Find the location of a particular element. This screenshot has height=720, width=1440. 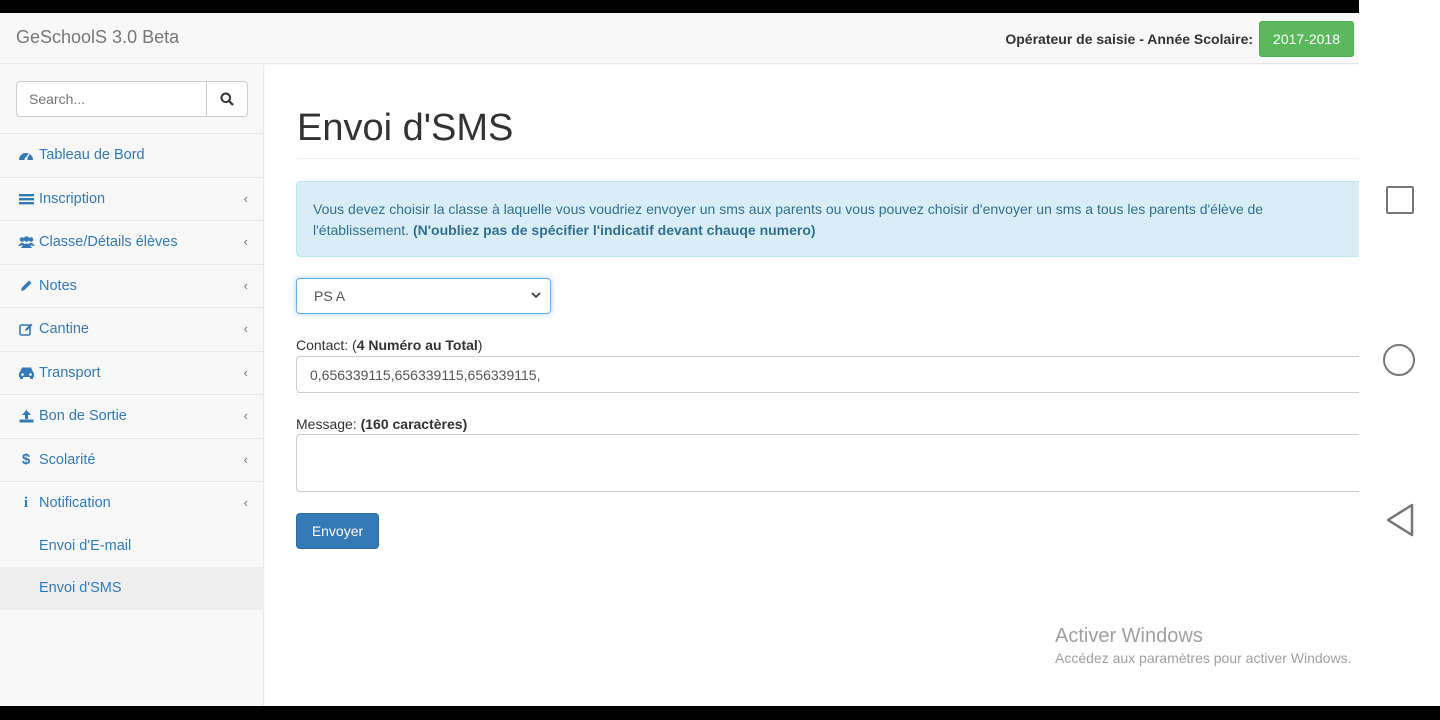

search-button is located at coordinates (227, 99).